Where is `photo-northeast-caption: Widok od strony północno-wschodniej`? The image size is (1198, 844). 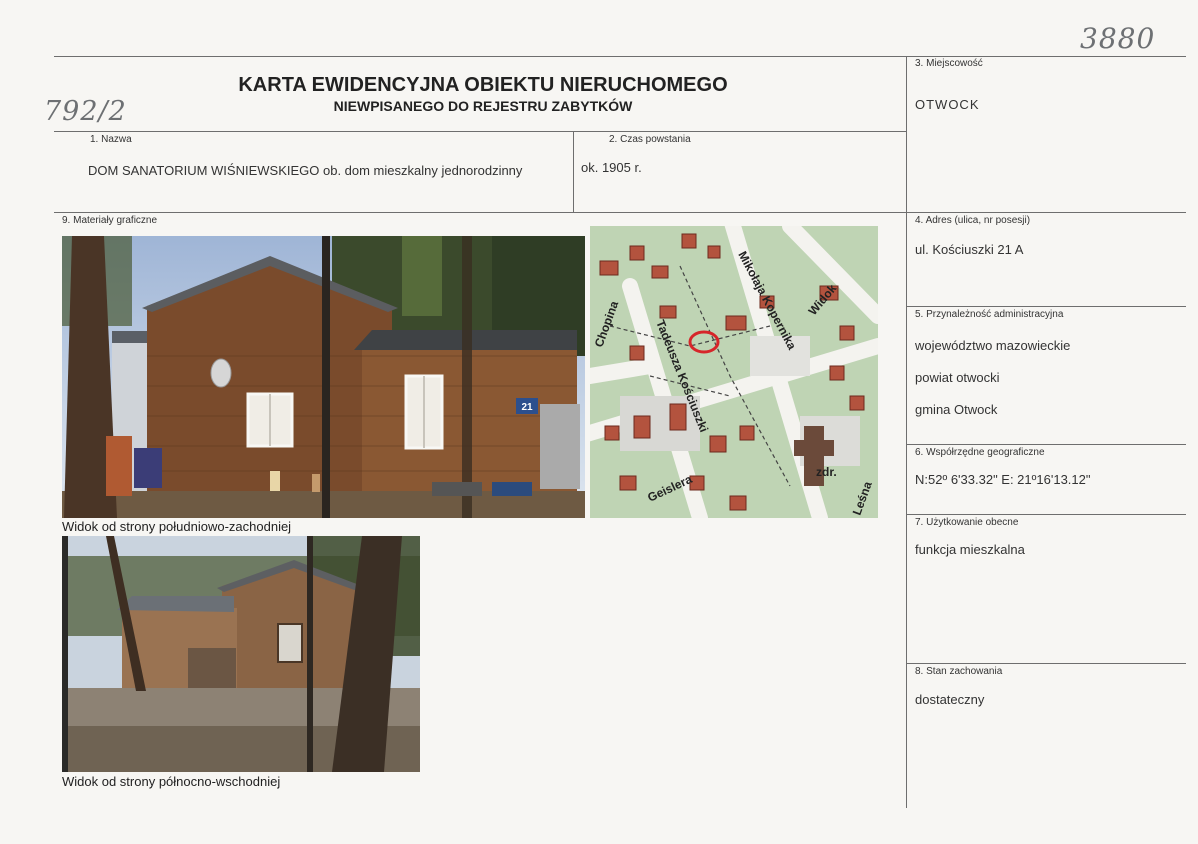
photo-northeast-caption: Widok od strony północno-wschodniej is located at coordinates (171, 781).